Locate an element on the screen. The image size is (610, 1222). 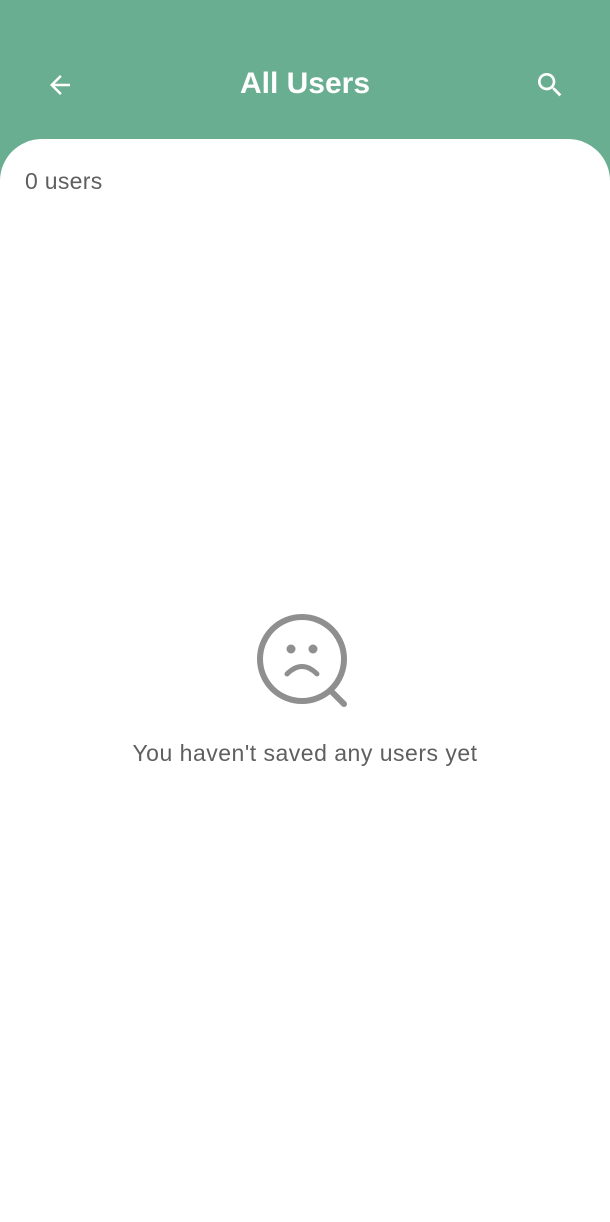
search-button is located at coordinates (550, 85).